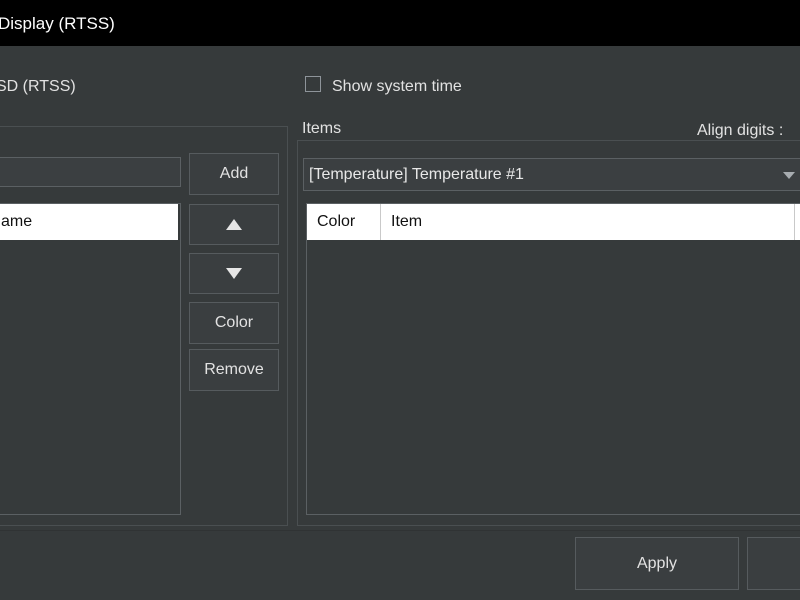  Describe the element at coordinates (740, 130) in the screenshot. I see `align-digits-label: Align digits :` at that location.